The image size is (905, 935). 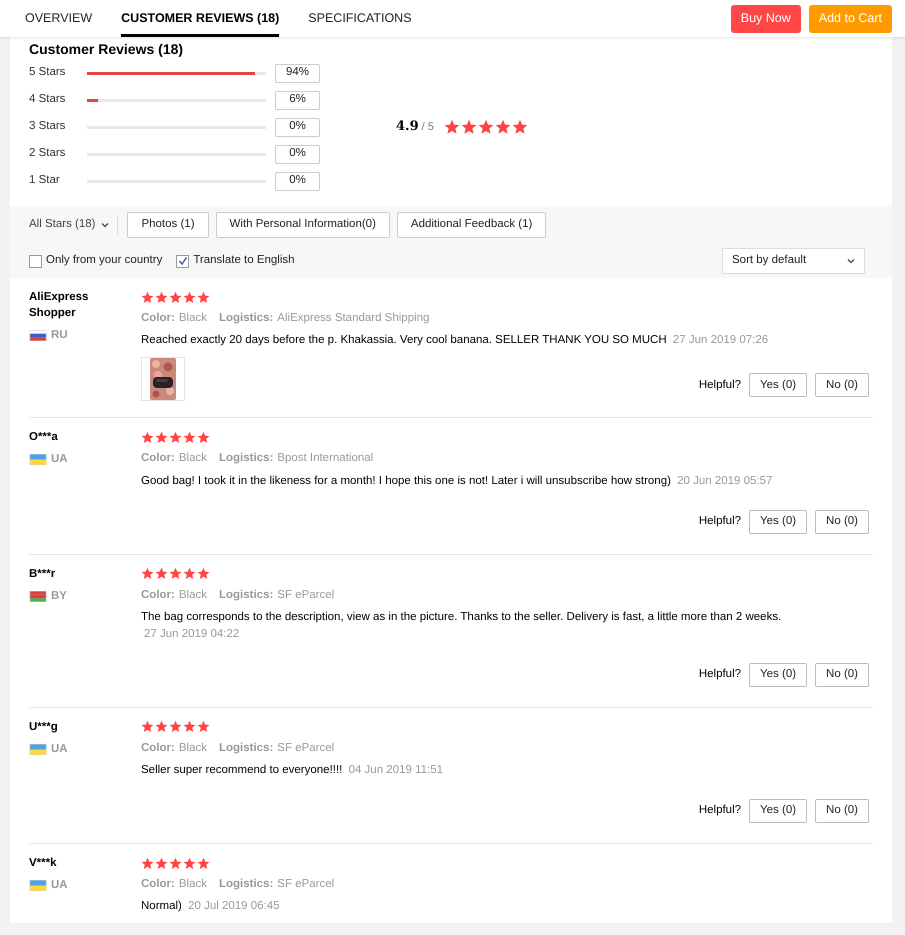 What do you see at coordinates (104, 260) in the screenshot?
I see `checkbox-label: Only from your country` at bounding box center [104, 260].